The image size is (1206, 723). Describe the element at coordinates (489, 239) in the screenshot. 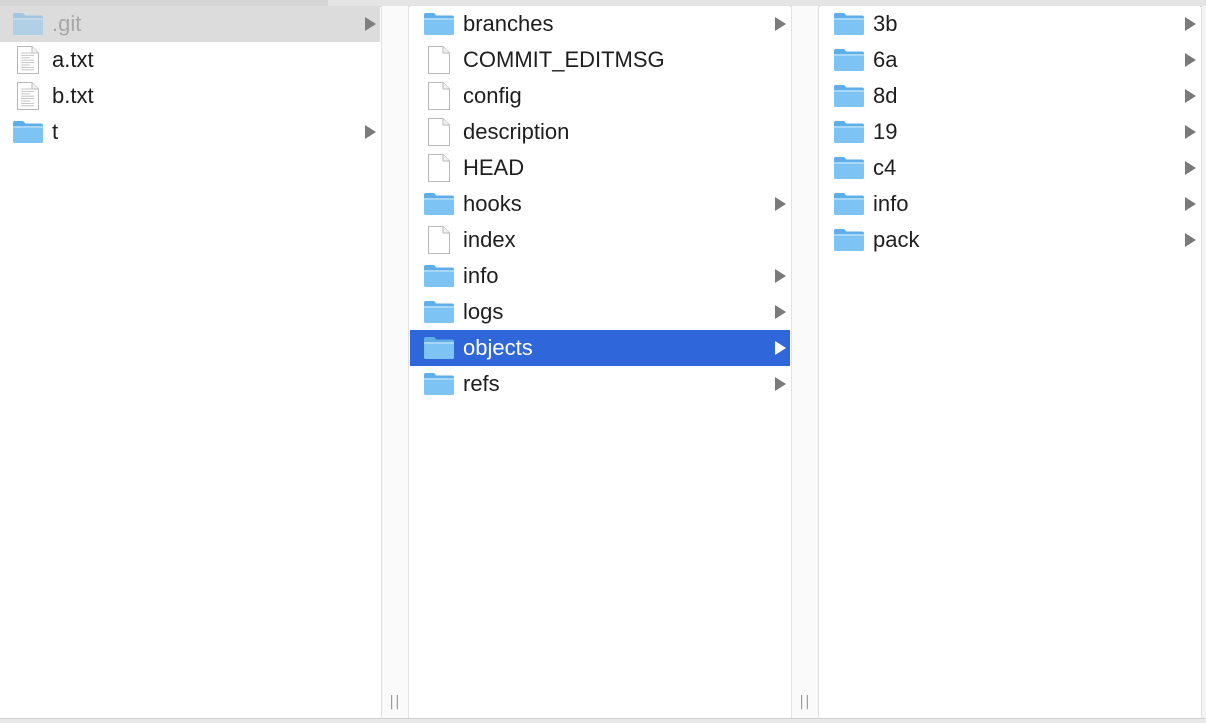

I see `file-name: index` at that location.